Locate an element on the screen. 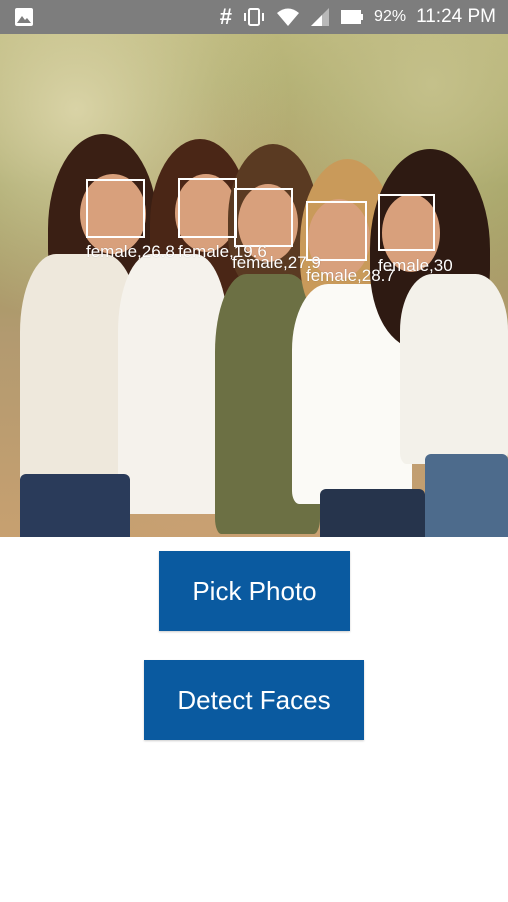  detect-faces-button: Detect Faces is located at coordinates (254, 700).